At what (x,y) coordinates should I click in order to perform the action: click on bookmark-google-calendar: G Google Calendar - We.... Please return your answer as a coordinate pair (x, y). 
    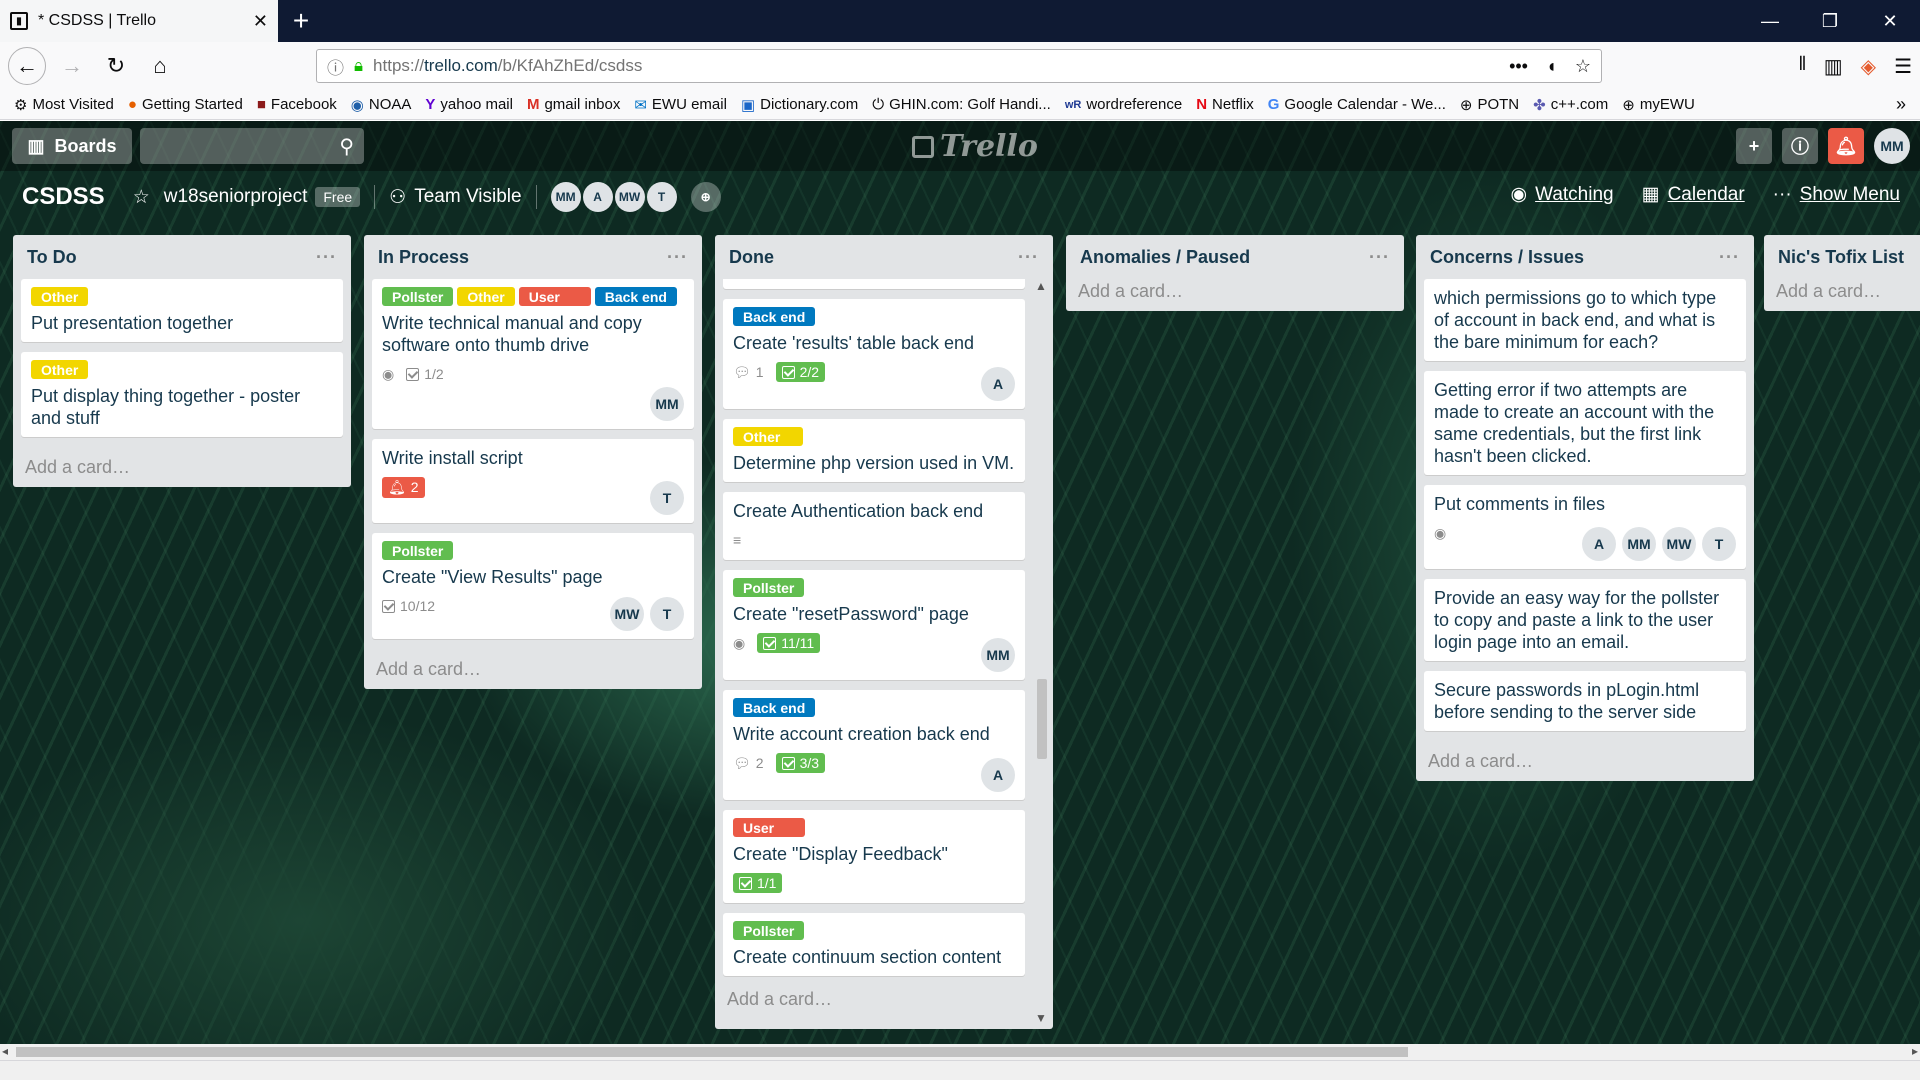
    Looking at the image, I should click on (1357, 104).